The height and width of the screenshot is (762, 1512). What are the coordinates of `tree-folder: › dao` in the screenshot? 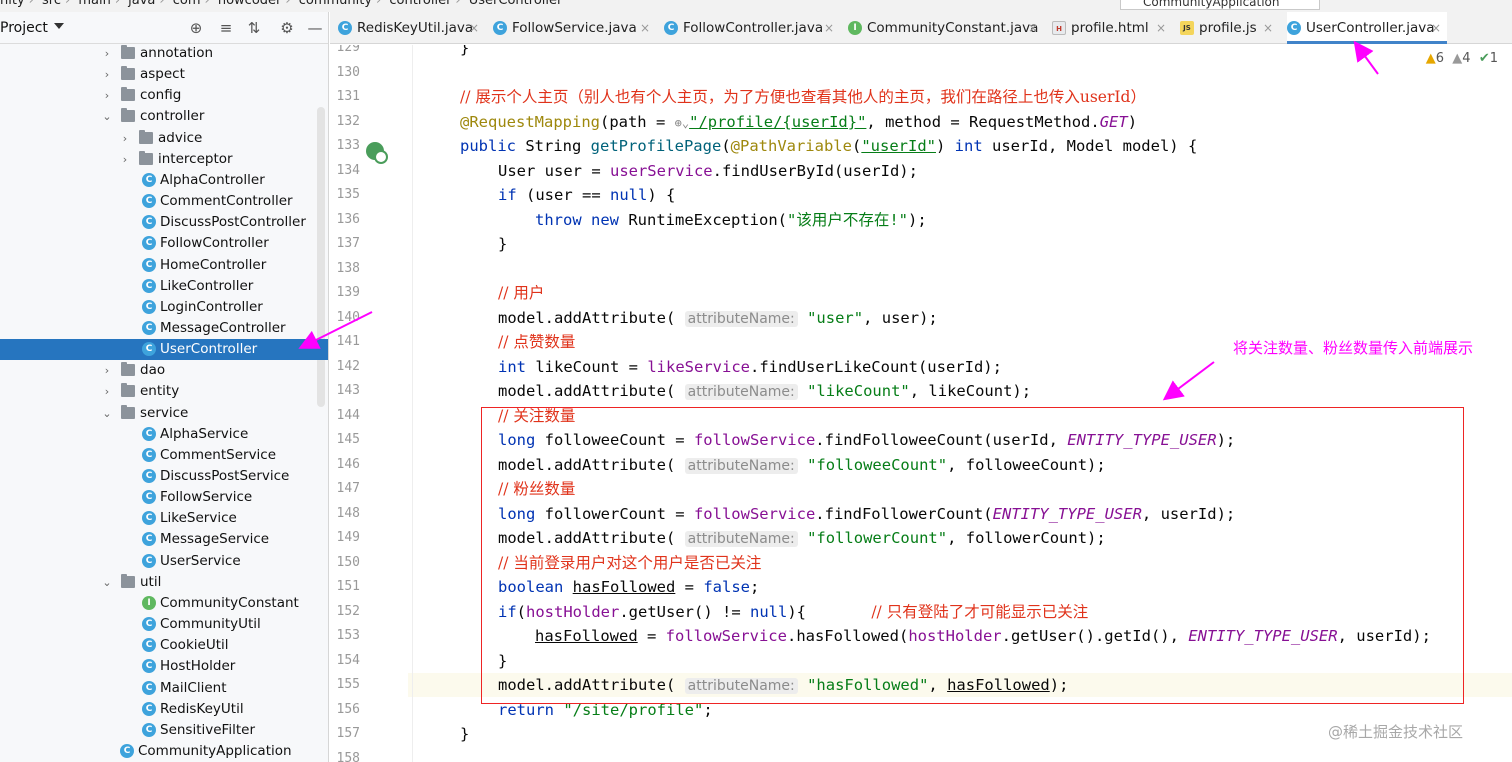 It's located at (164, 370).